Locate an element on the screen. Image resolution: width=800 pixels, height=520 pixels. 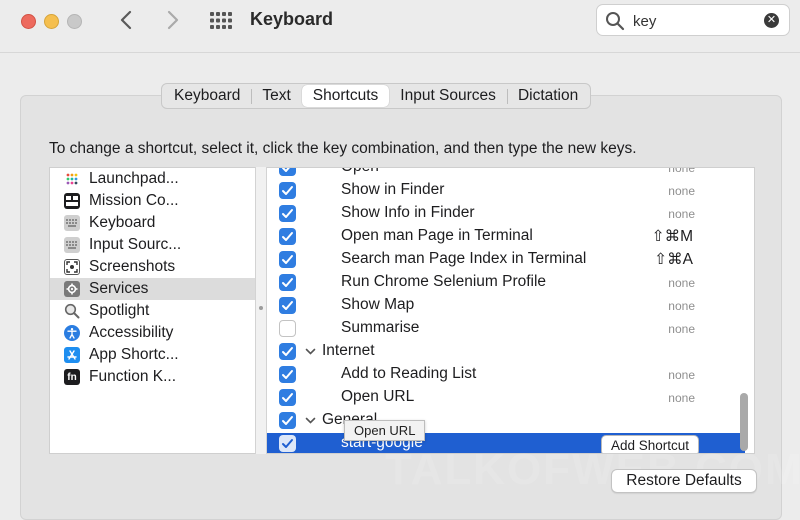
shortcut-group-row: General is located at coordinates (506, 421).